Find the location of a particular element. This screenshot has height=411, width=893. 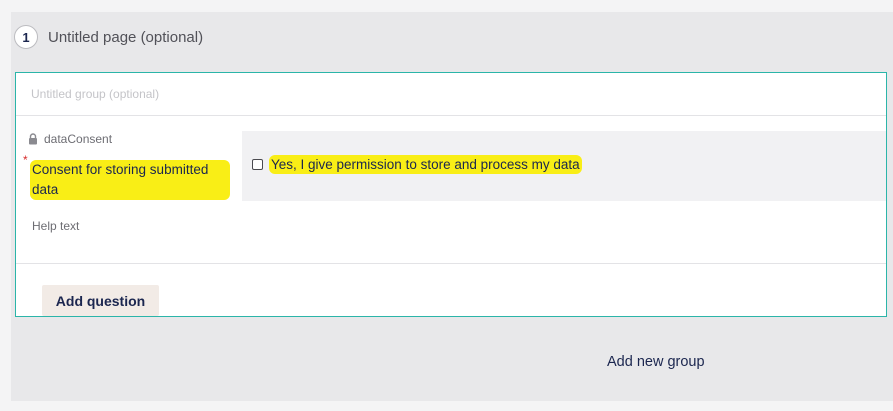

page-header: 1 Untitled page (optional) is located at coordinates (108, 37).